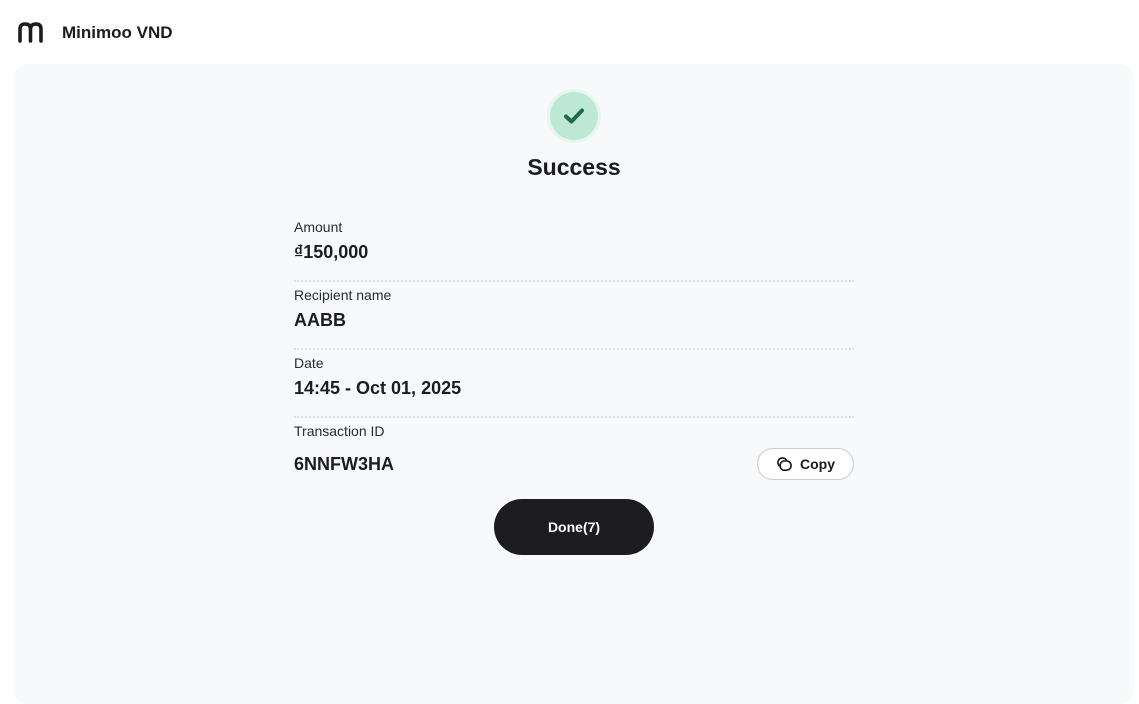 This screenshot has height=704, width=1139. Describe the element at coordinates (117, 32) in the screenshot. I see `app-title: Minimoo VND` at that location.